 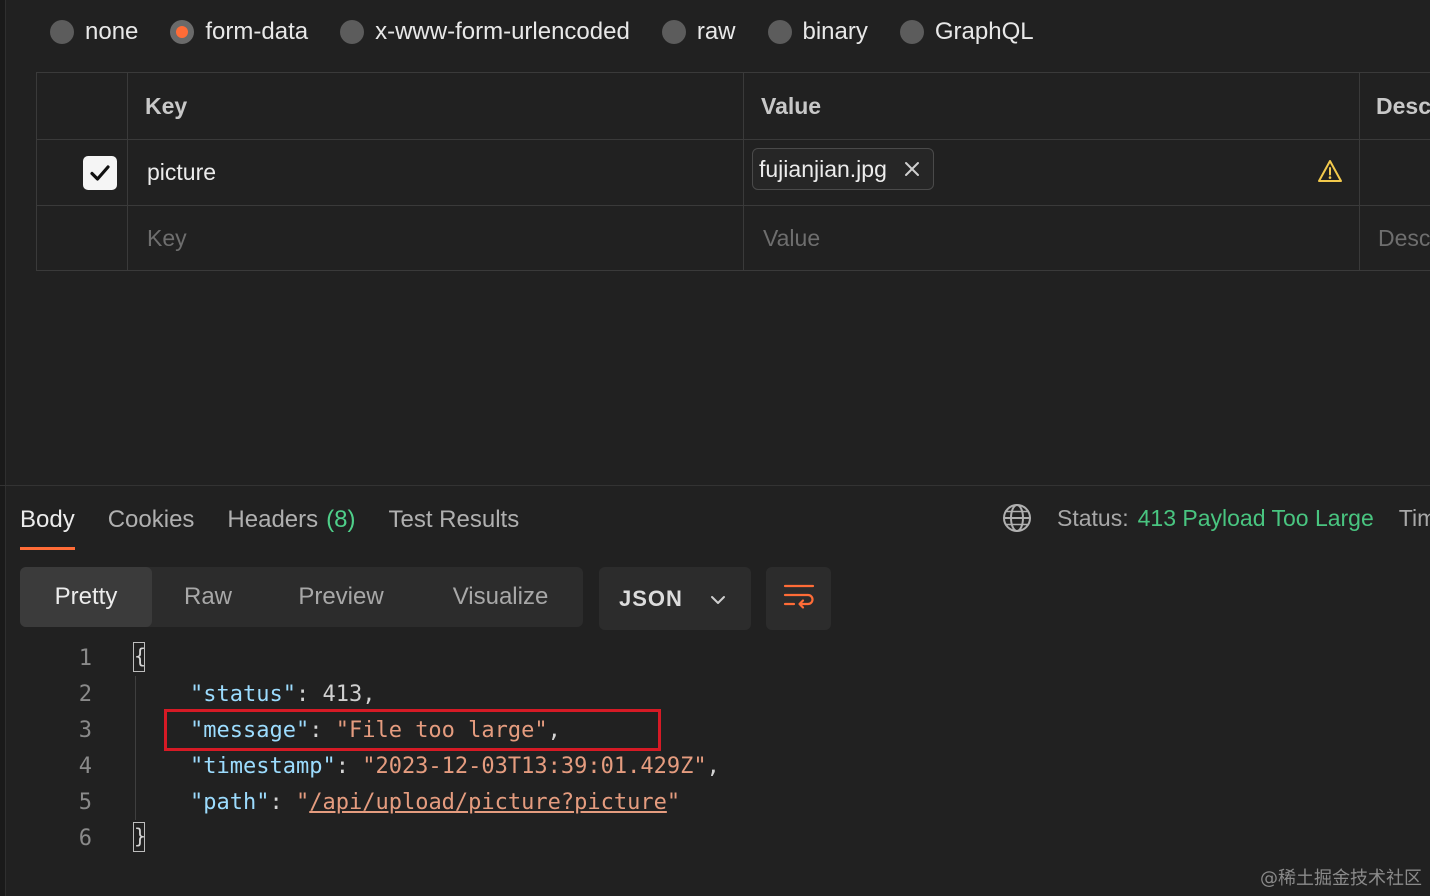 What do you see at coordinates (85, 802) in the screenshot?
I see `line-number: 5` at bounding box center [85, 802].